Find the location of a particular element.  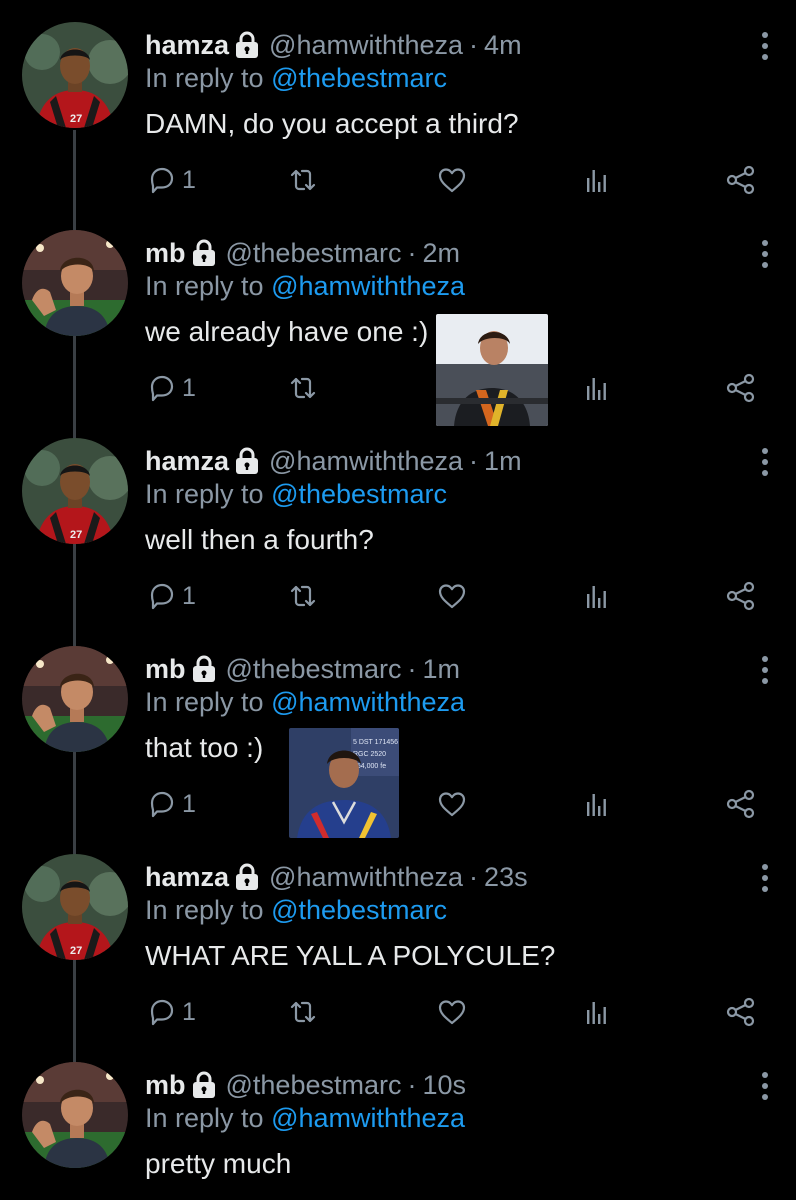

tweet-header: hamza @hamwiththeza · 4m is located at coordinates (333, 45).